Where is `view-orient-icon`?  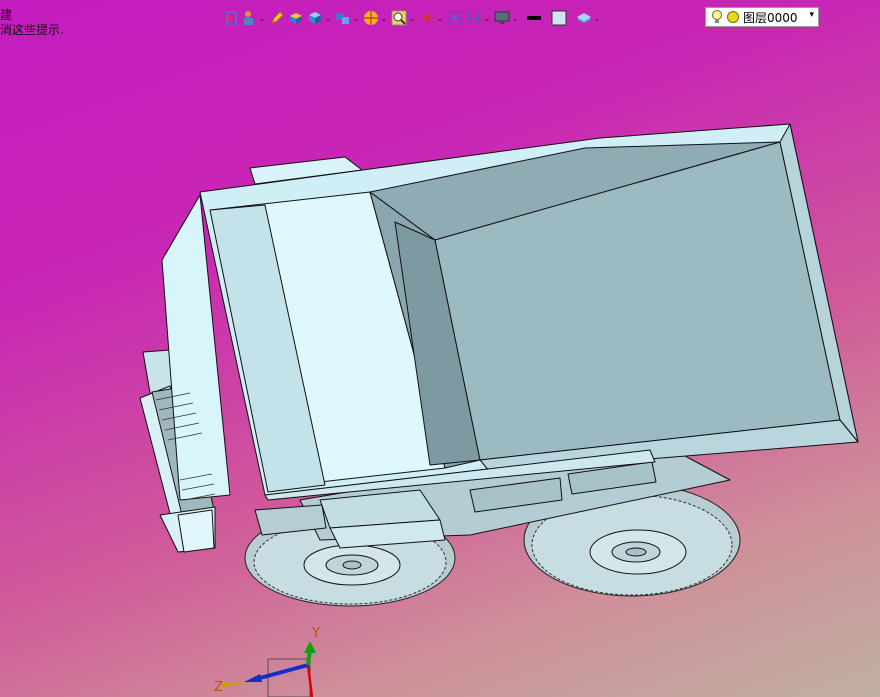
view-orient-icon is located at coordinates (455, 18).